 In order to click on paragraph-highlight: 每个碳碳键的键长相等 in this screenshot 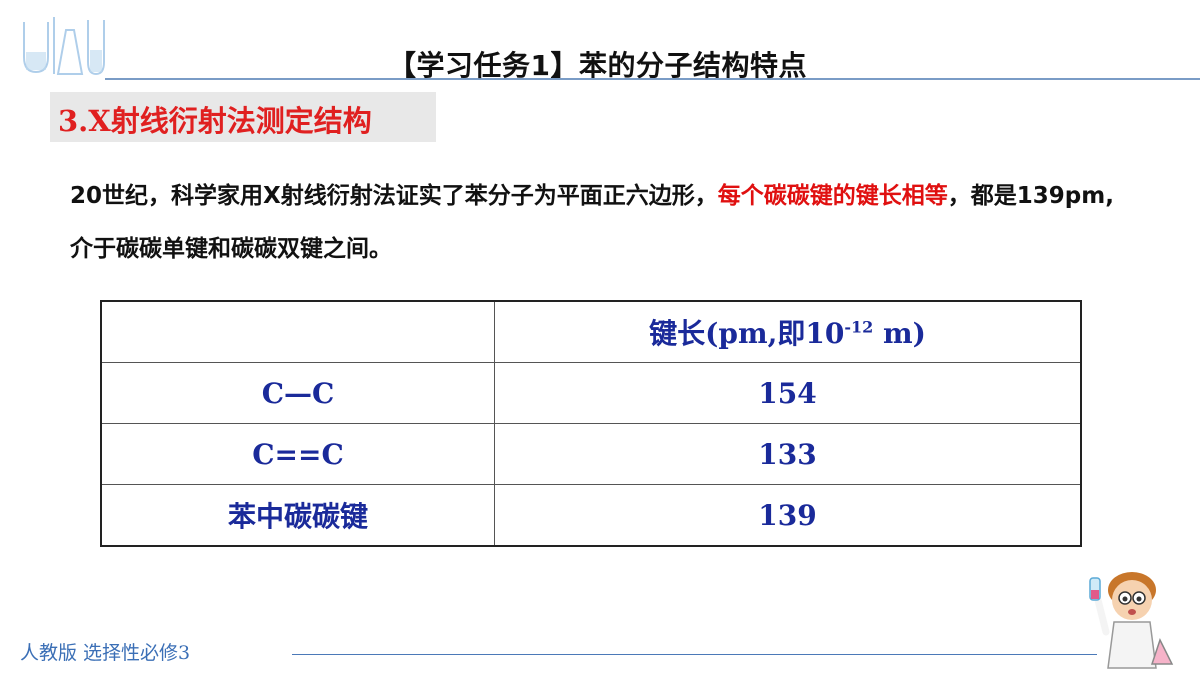, I will do `click(832, 196)`.